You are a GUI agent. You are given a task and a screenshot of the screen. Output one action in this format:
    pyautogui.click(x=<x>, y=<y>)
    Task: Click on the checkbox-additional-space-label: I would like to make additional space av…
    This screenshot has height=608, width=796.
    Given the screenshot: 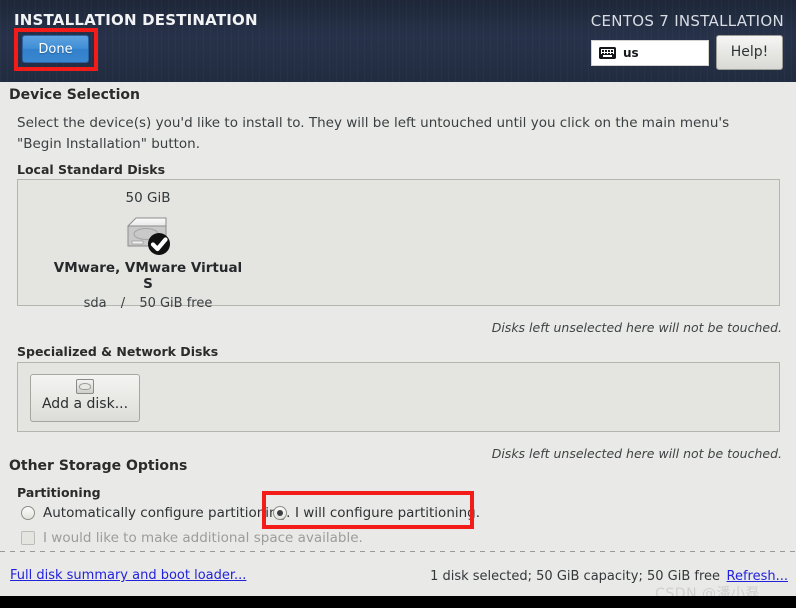 What is the action you would take?
    pyautogui.click(x=203, y=538)
    